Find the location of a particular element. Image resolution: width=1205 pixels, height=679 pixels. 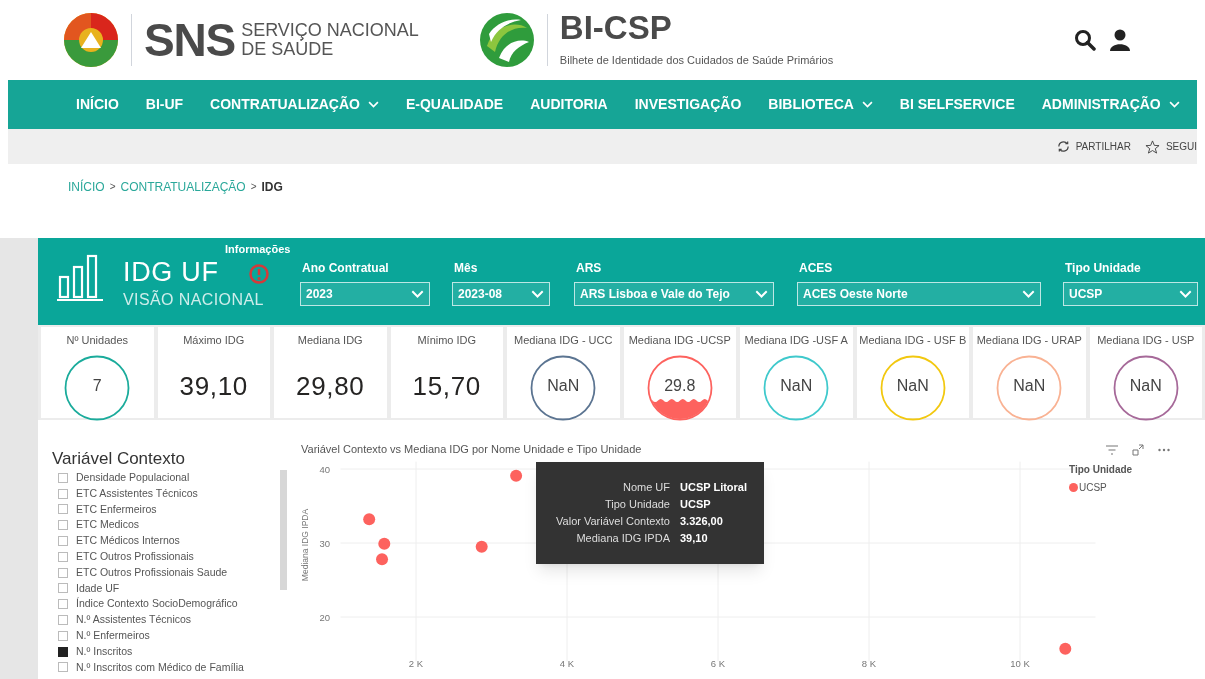

app-title: BI-CSP is located at coordinates (616, 28).